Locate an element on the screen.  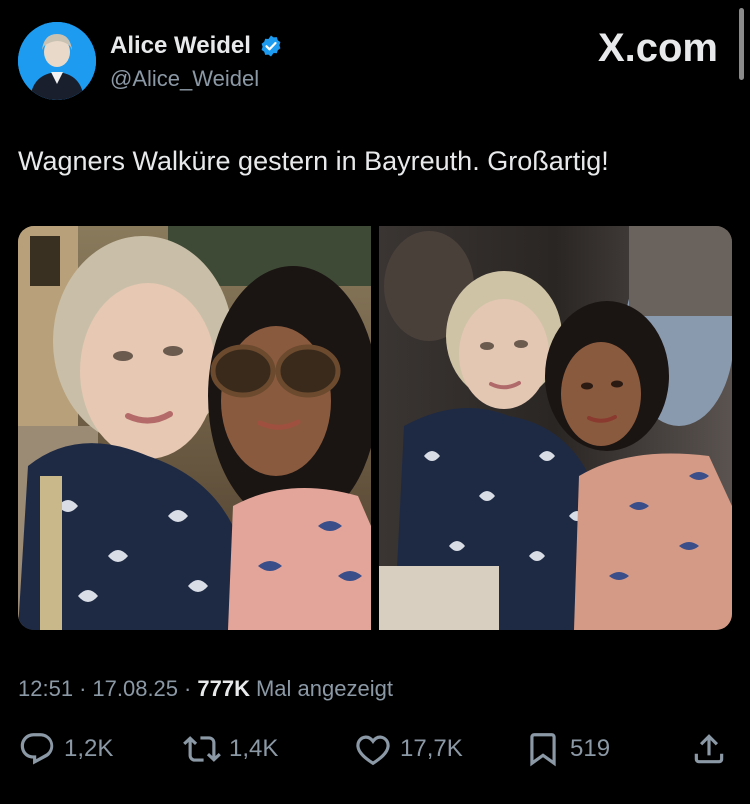
author-display-name: Alice Weidel is located at coordinates (180, 46).